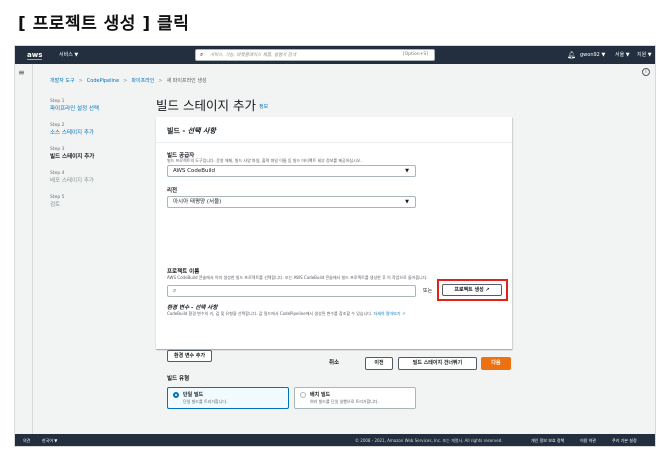 This screenshot has width=670, height=453. I want to click on sidebar-divider, so click(32, 250).